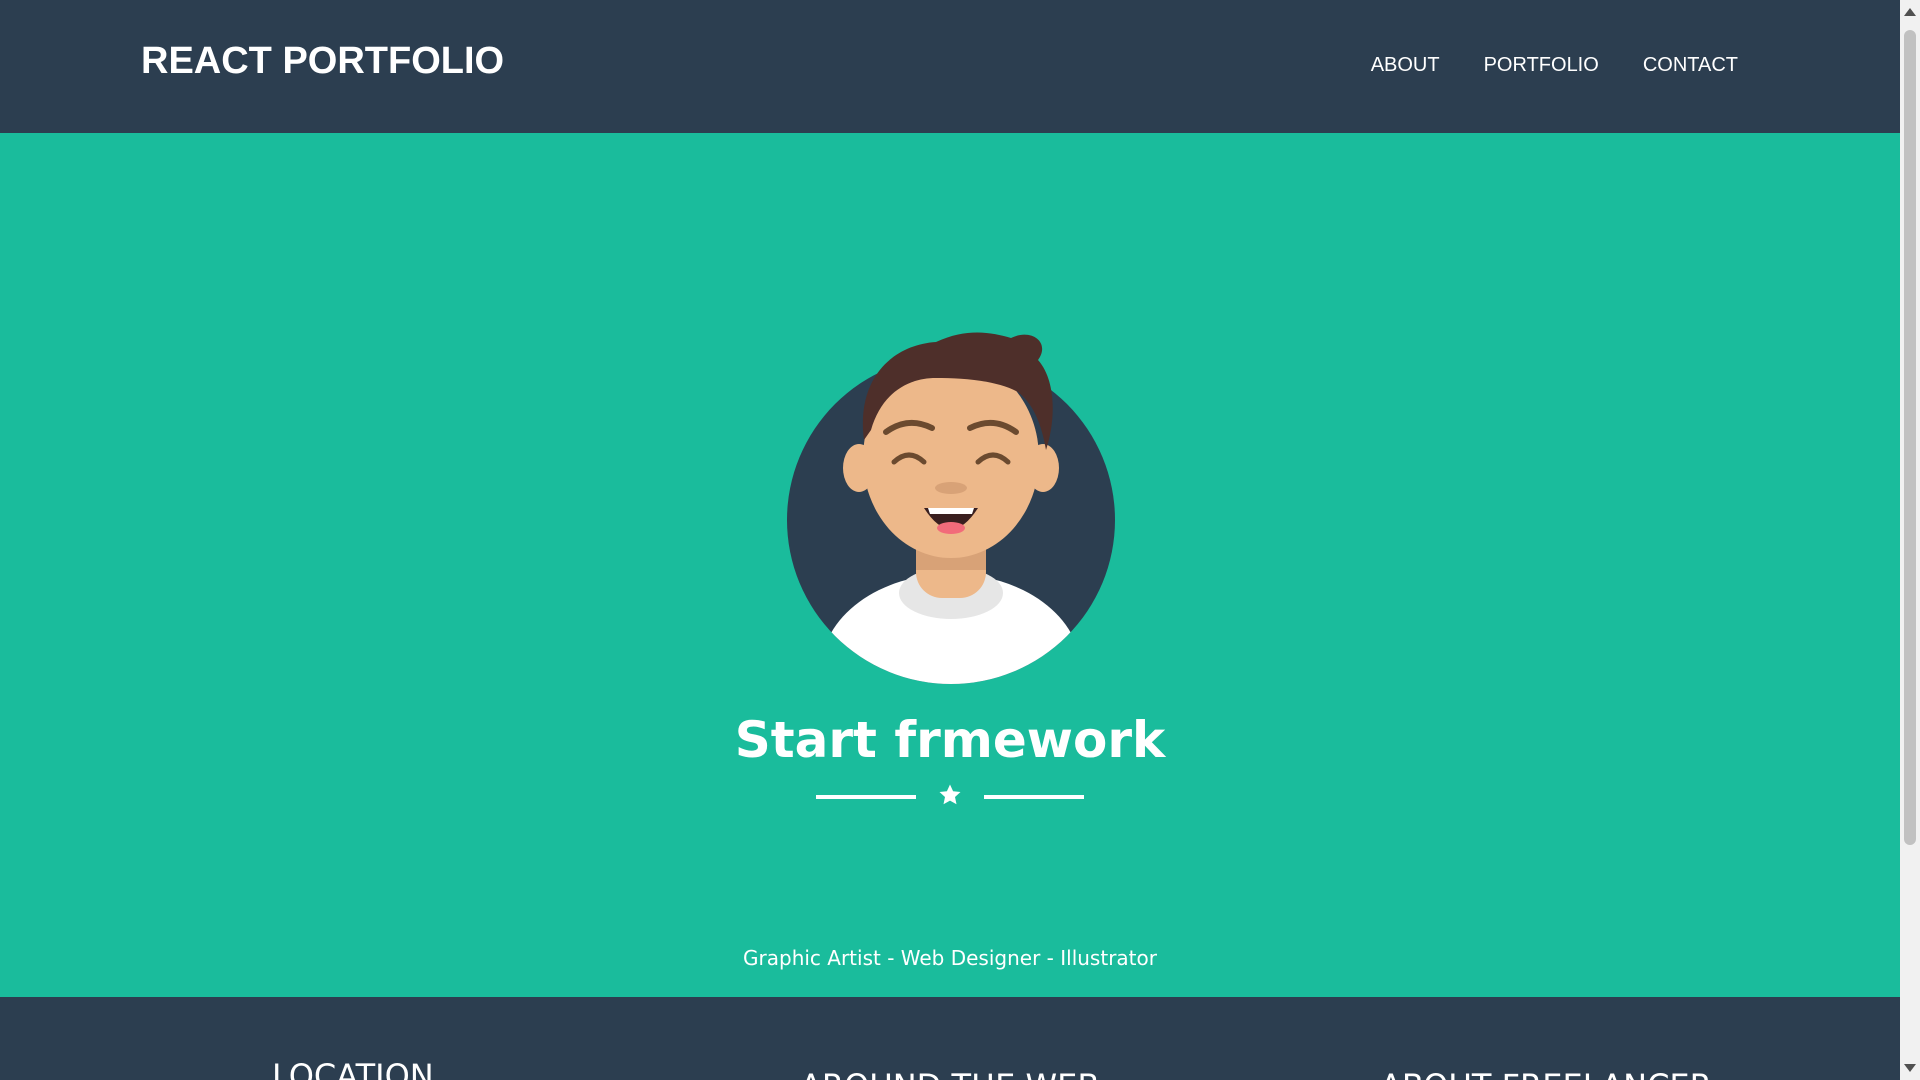  What do you see at coordinates (951, 508) in the screenshot?
I see `avatar-illustration` at bounding box center [951, 508].